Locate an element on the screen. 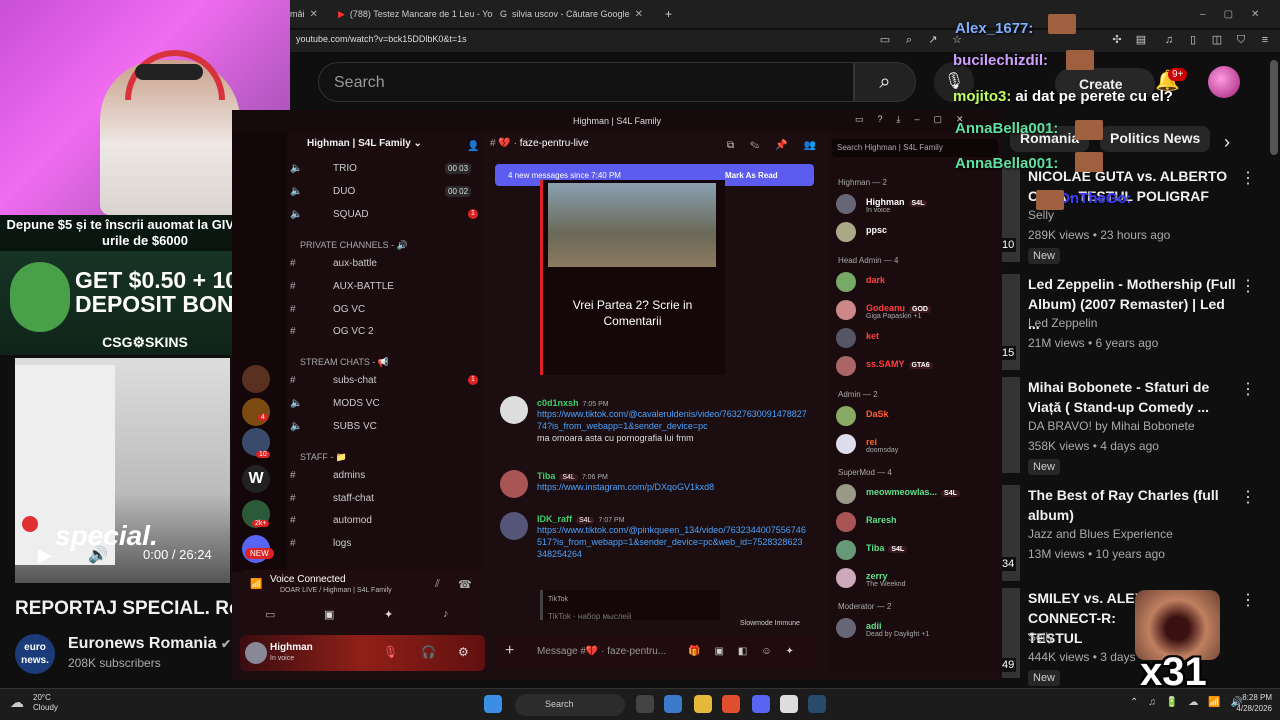 This screenshot has width=1280, height=720. weather-widget: 20°C Cloudy is located at coordinates (45, 703).